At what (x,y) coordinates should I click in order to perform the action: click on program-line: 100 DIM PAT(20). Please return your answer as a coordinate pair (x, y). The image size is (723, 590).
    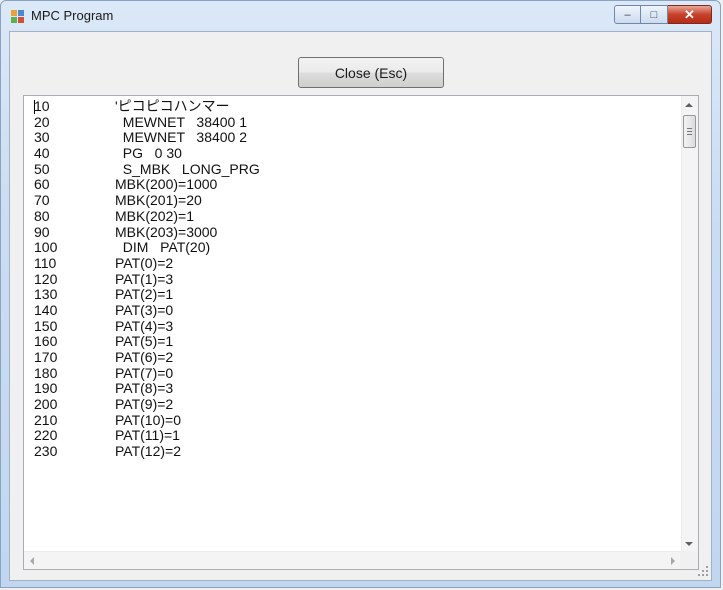
    Looking at the image, I should click on (147, 247).